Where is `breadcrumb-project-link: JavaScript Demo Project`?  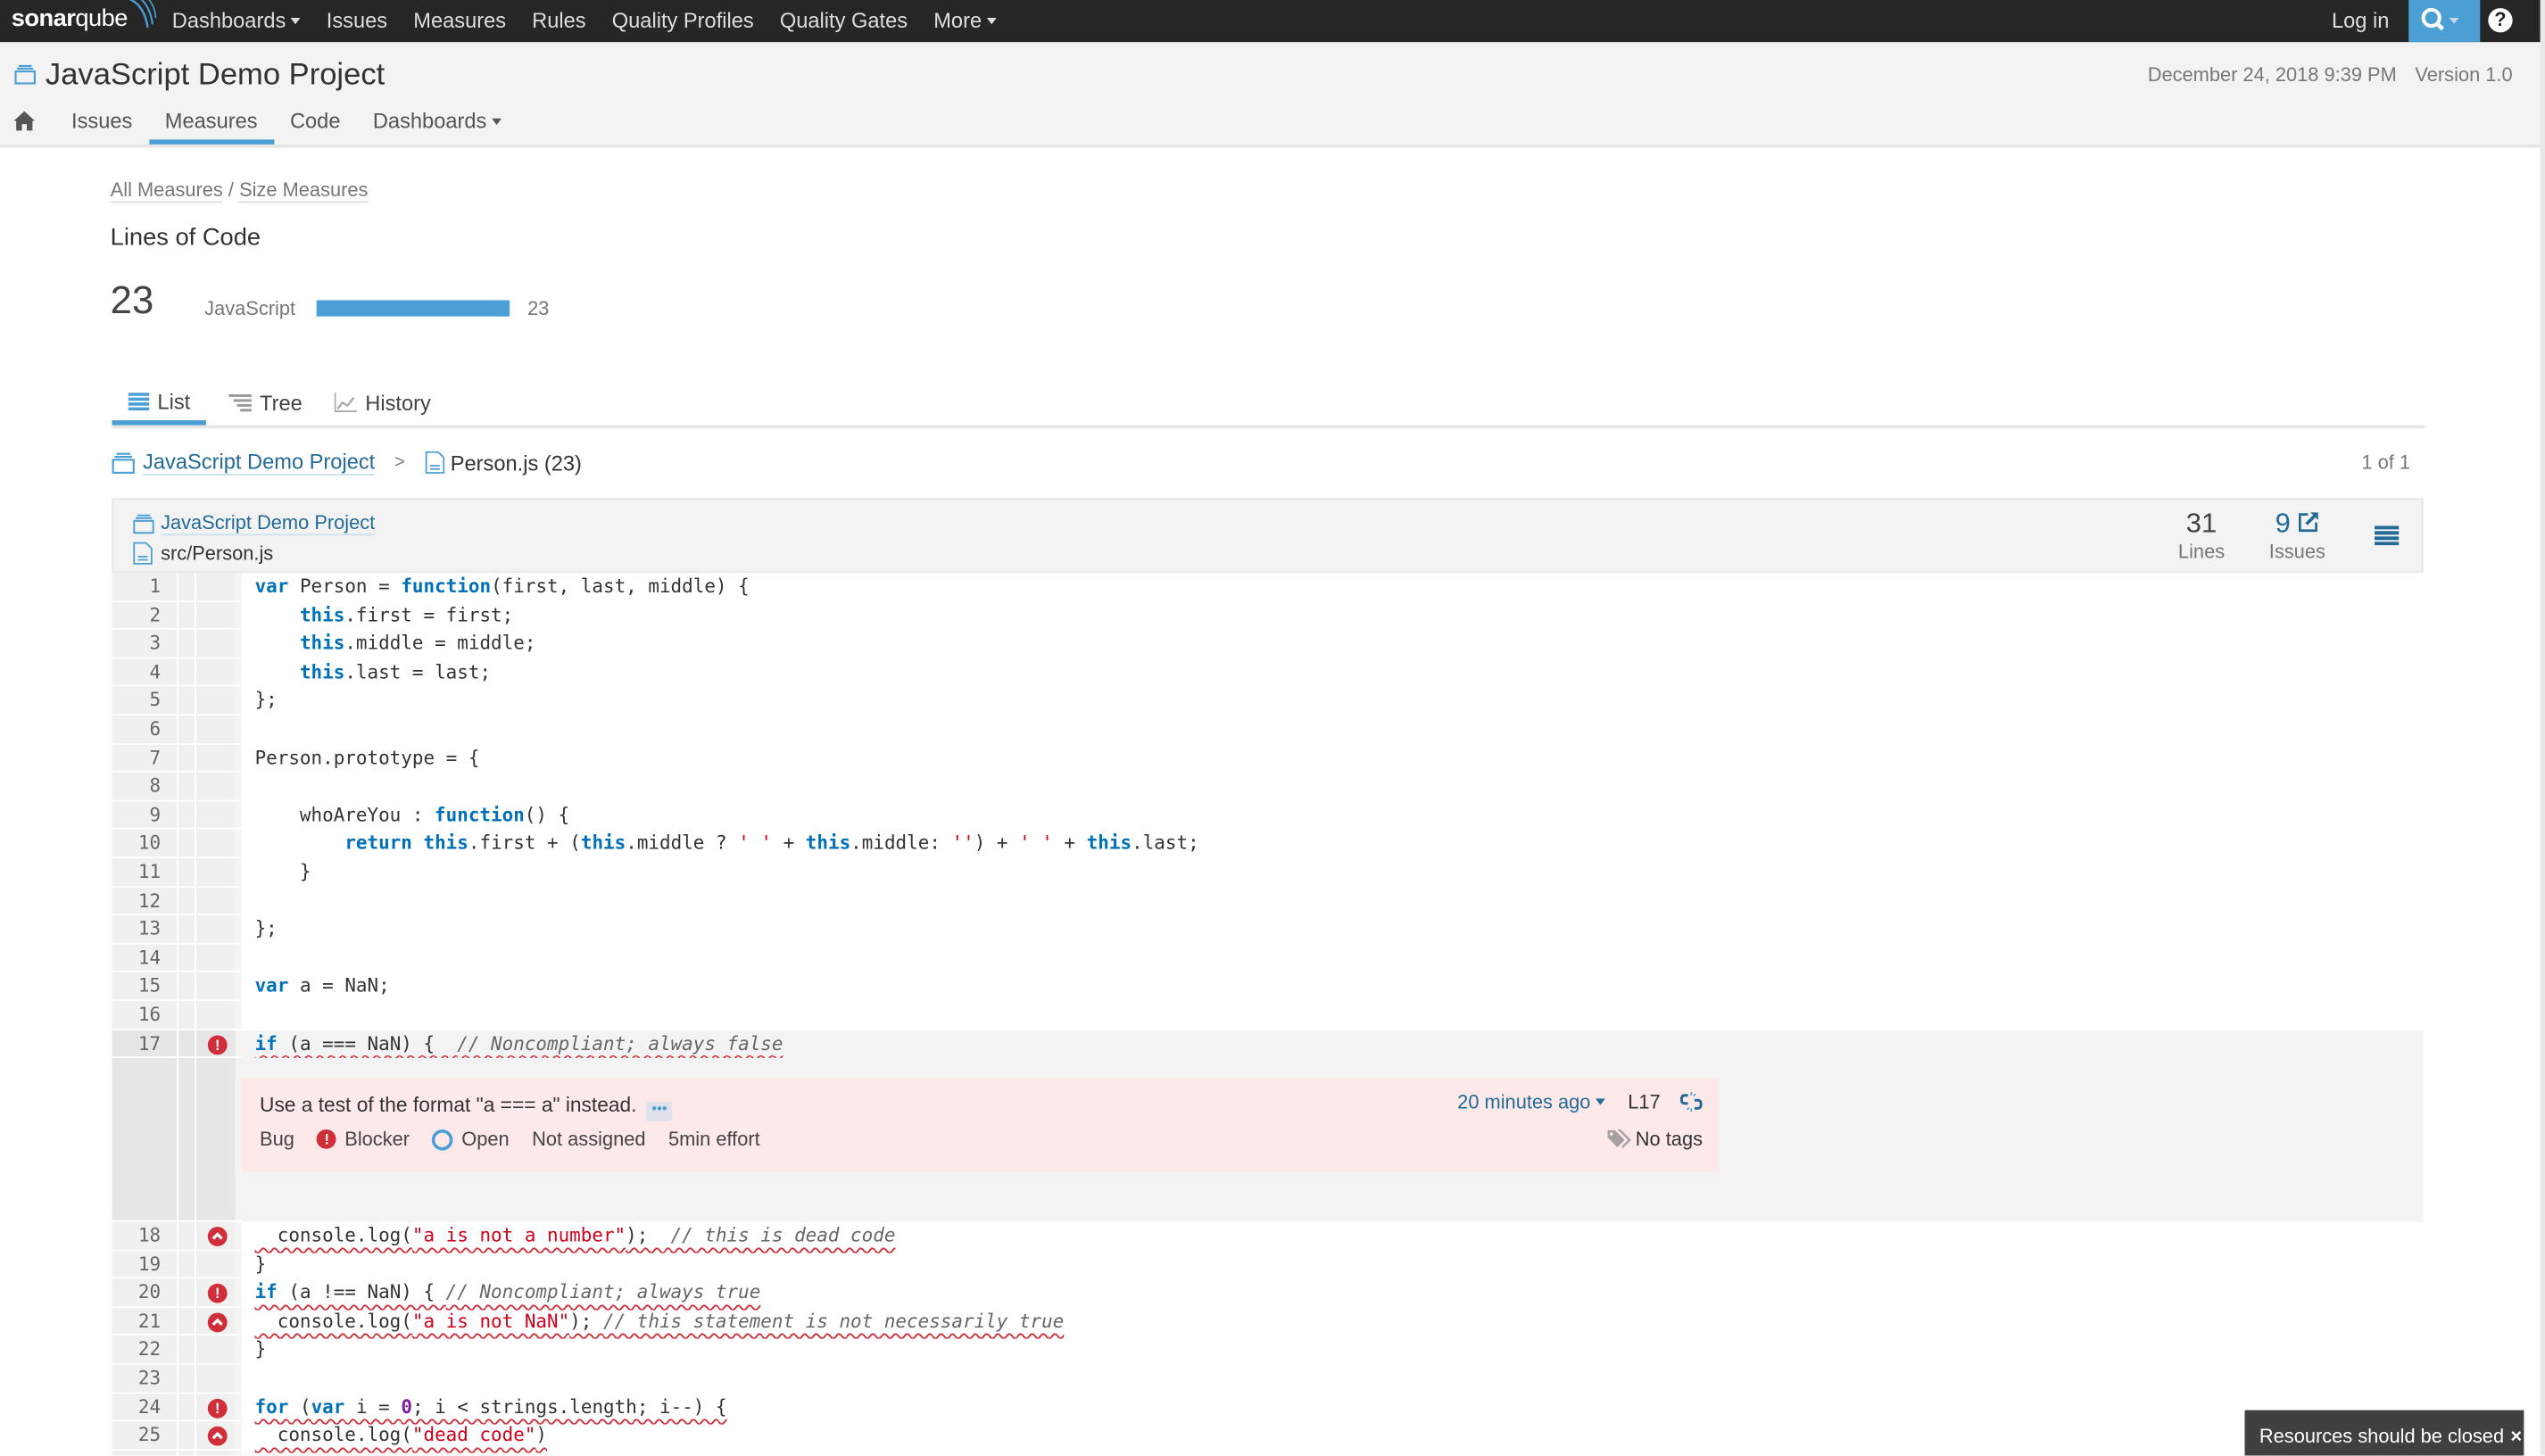
breadcrumb-project-link: JavaScript Demo Project is located at coordinates (259, 463).